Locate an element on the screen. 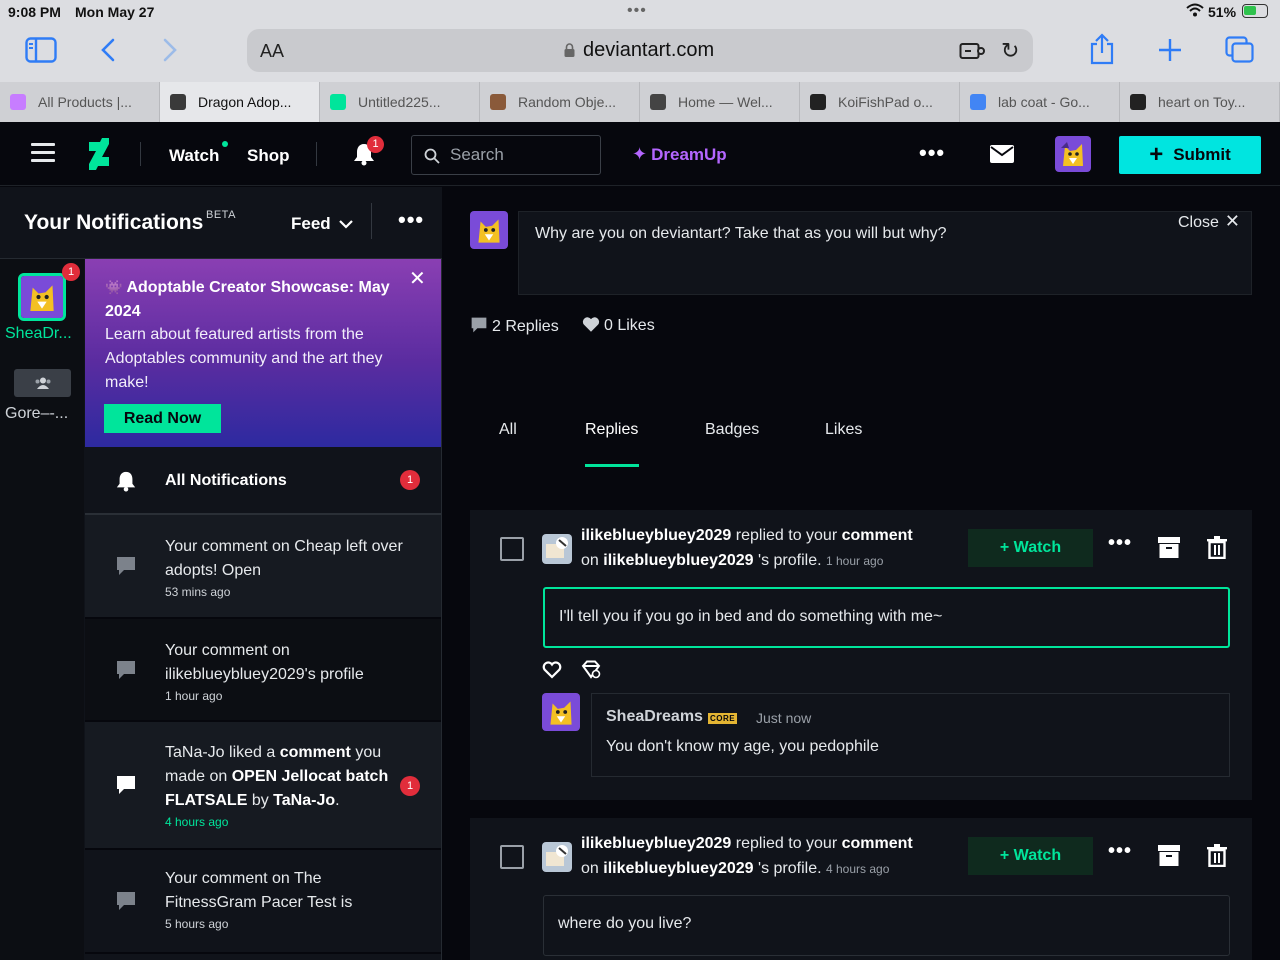 The width and height of the screenshot is (1280, 960). search-input is located at coordinates (520, 155).